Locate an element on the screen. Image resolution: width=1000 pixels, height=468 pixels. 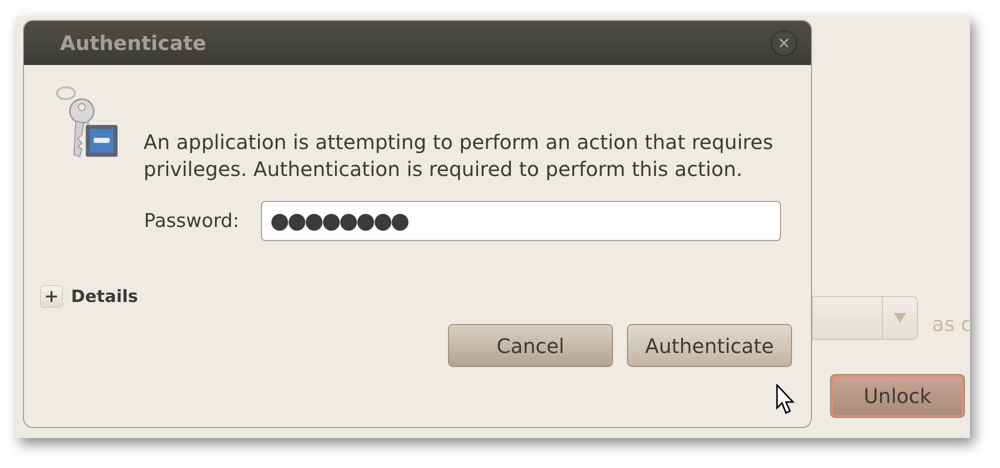
cancel-button: Cancel is located at coordinates (530, 345).